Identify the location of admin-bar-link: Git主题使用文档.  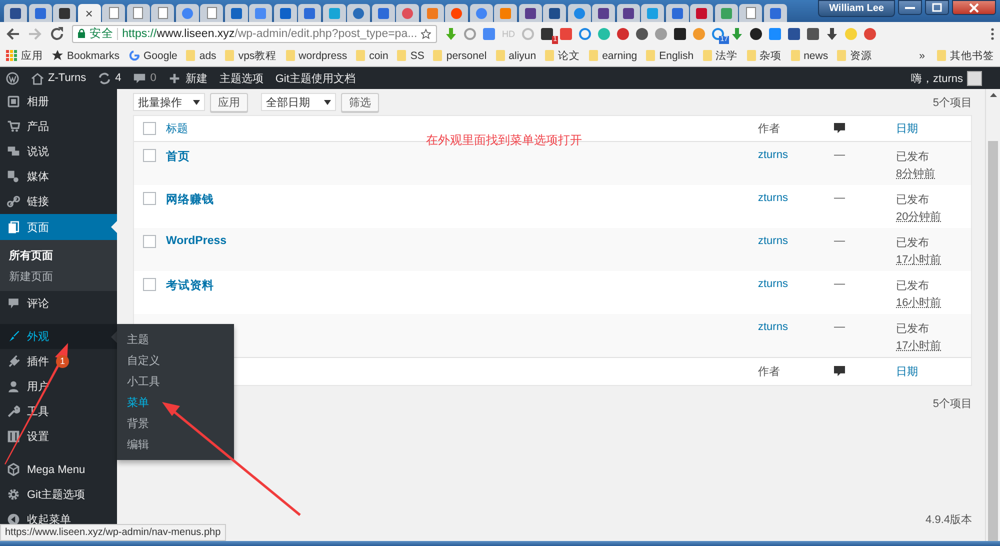
(315, 78).